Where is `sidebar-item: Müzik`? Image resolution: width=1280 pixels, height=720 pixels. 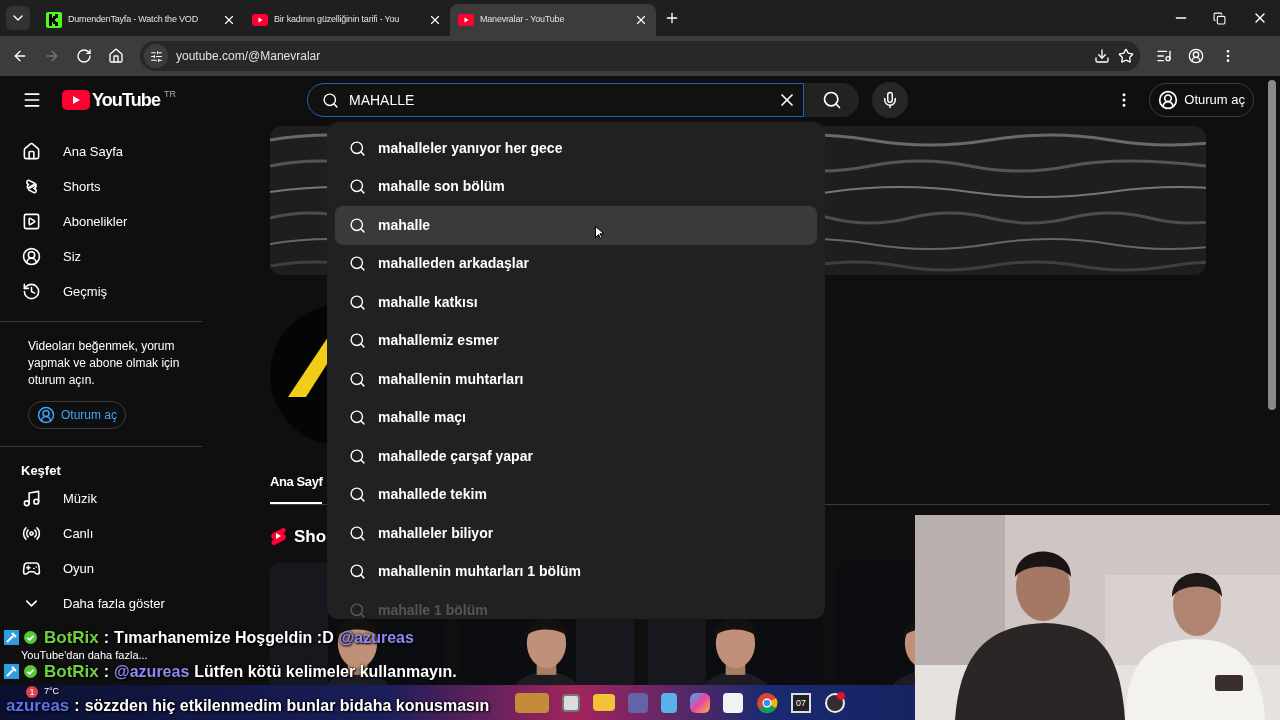 sidebar-item: Müzik is located at coordinates (101, 498).